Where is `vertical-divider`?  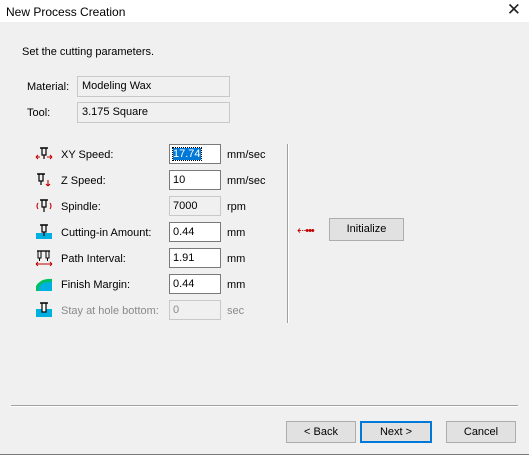 vertical-divider is located at coordinates (288, 233).